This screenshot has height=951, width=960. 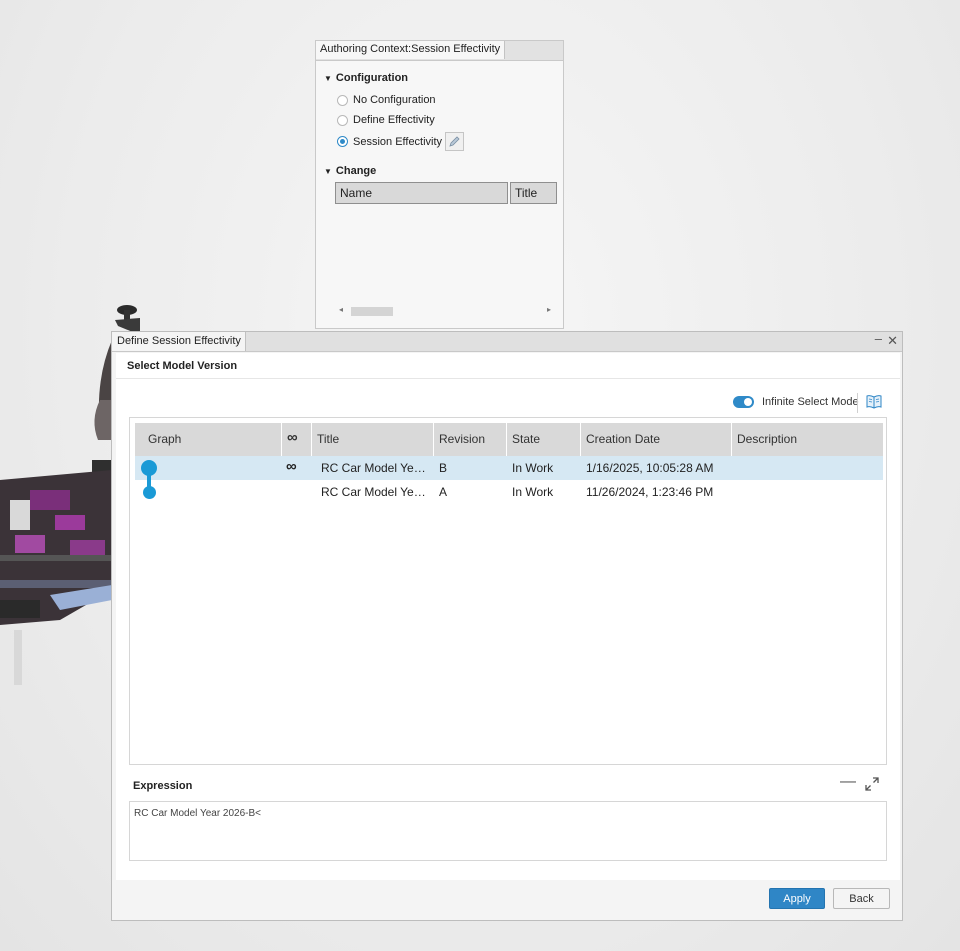 I want to click on radio-label: Define Effectivity, so click(x=394, y=120).